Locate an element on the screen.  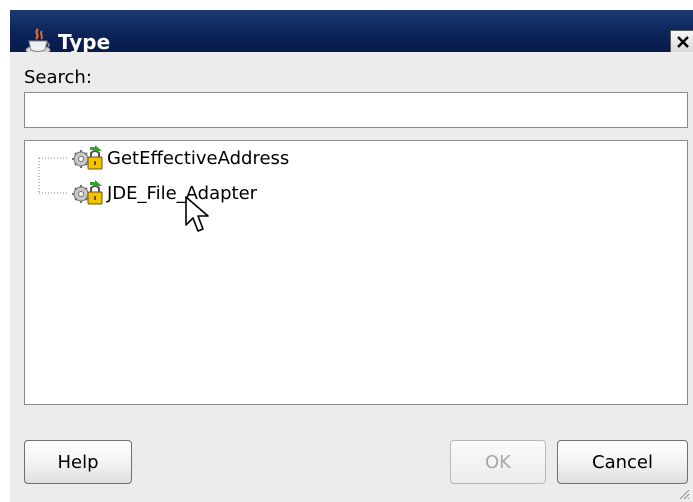
resize-grip-icon is located at coordinates (683, 493).